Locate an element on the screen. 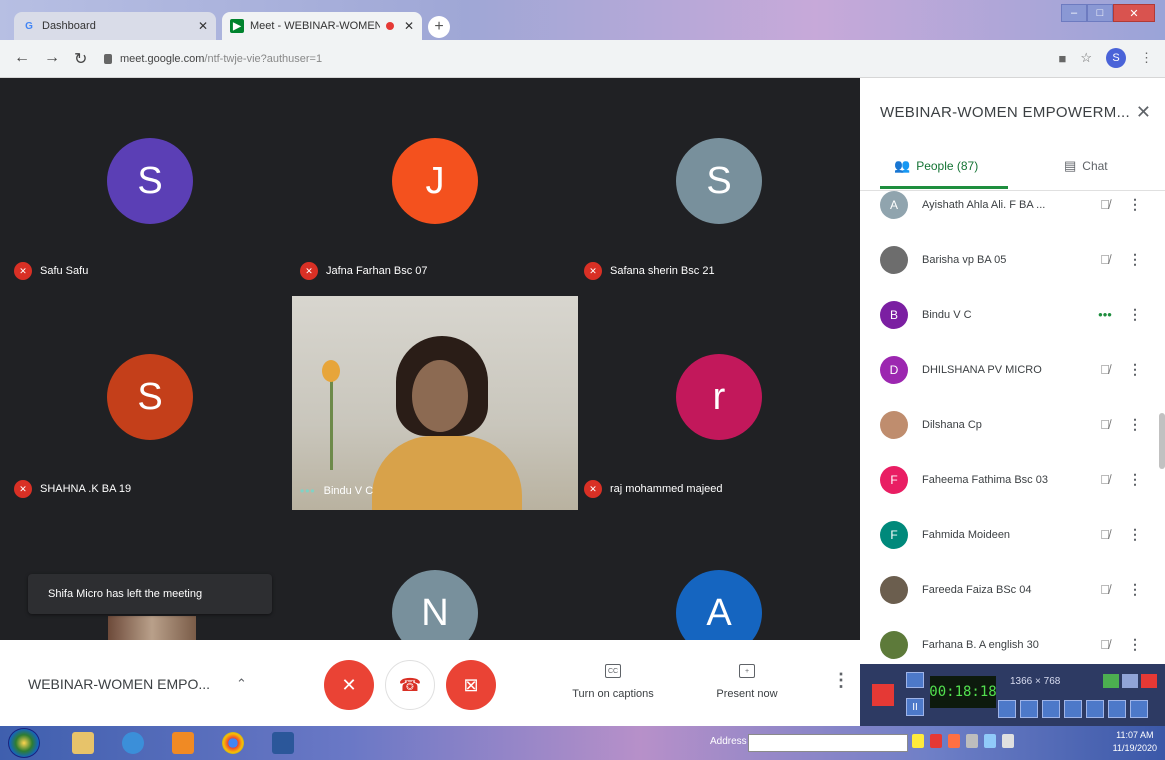 This screenshot has width=1165, height=760. minimize-button is located at coordinates (1130, 681).